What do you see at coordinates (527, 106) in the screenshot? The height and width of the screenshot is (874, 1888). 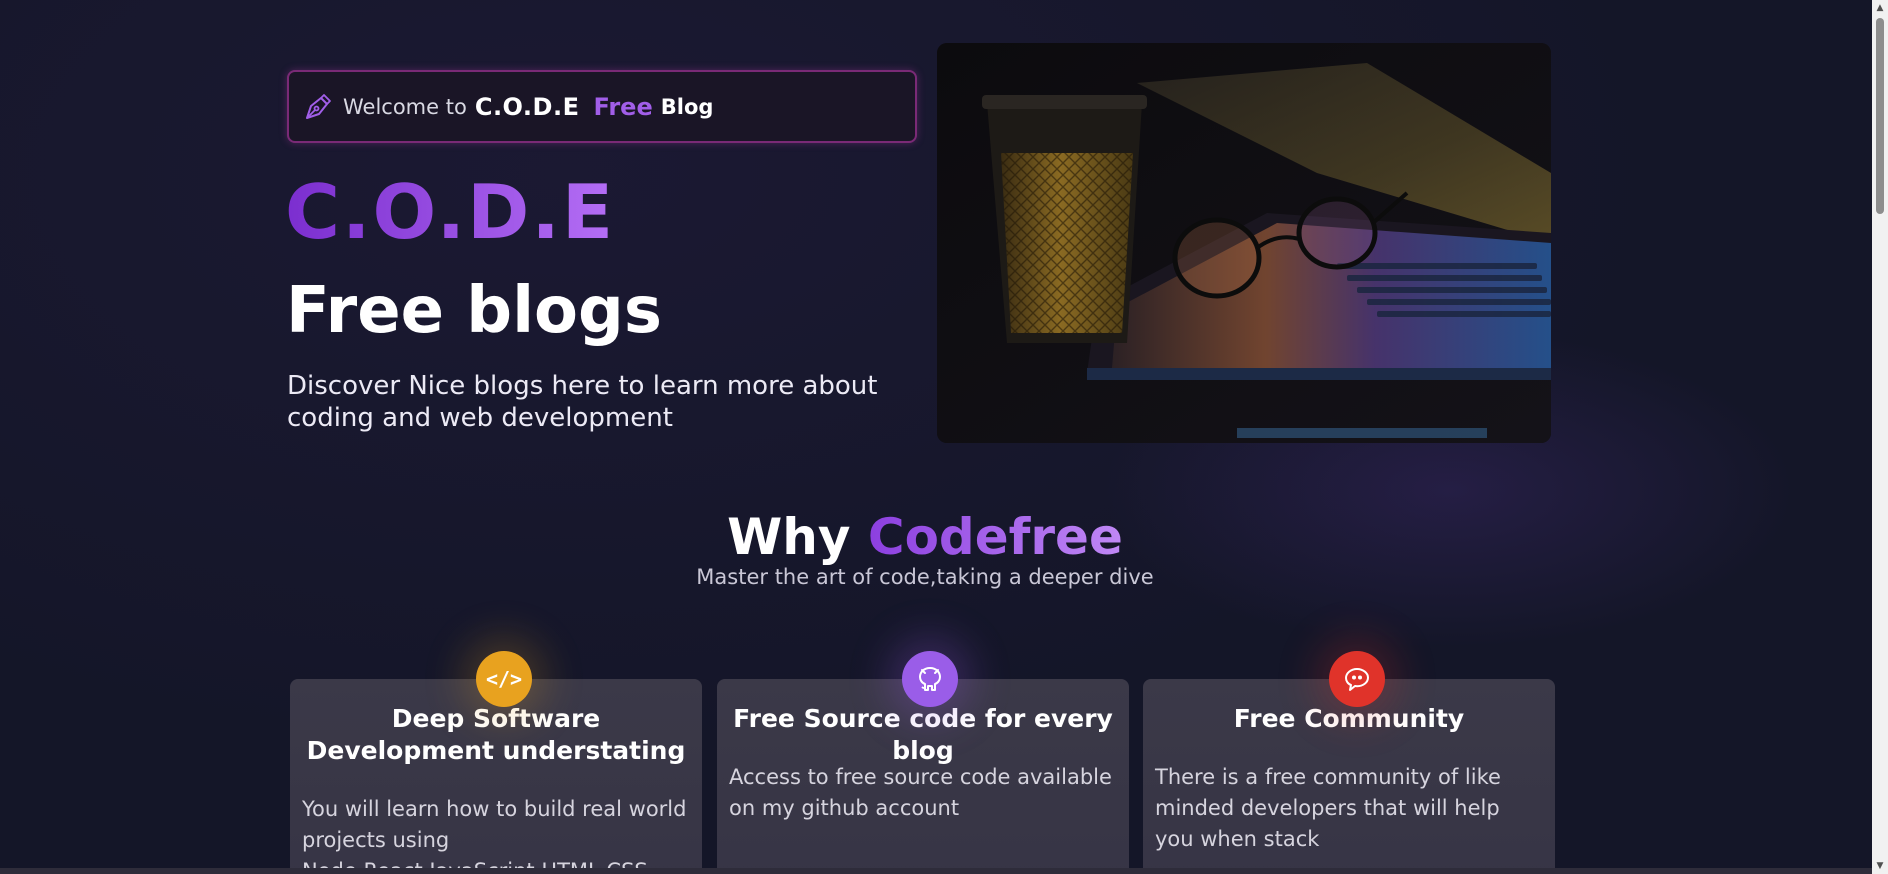 I see `welcome-brand: C.O.D.E` at bounding box center [527, 106].